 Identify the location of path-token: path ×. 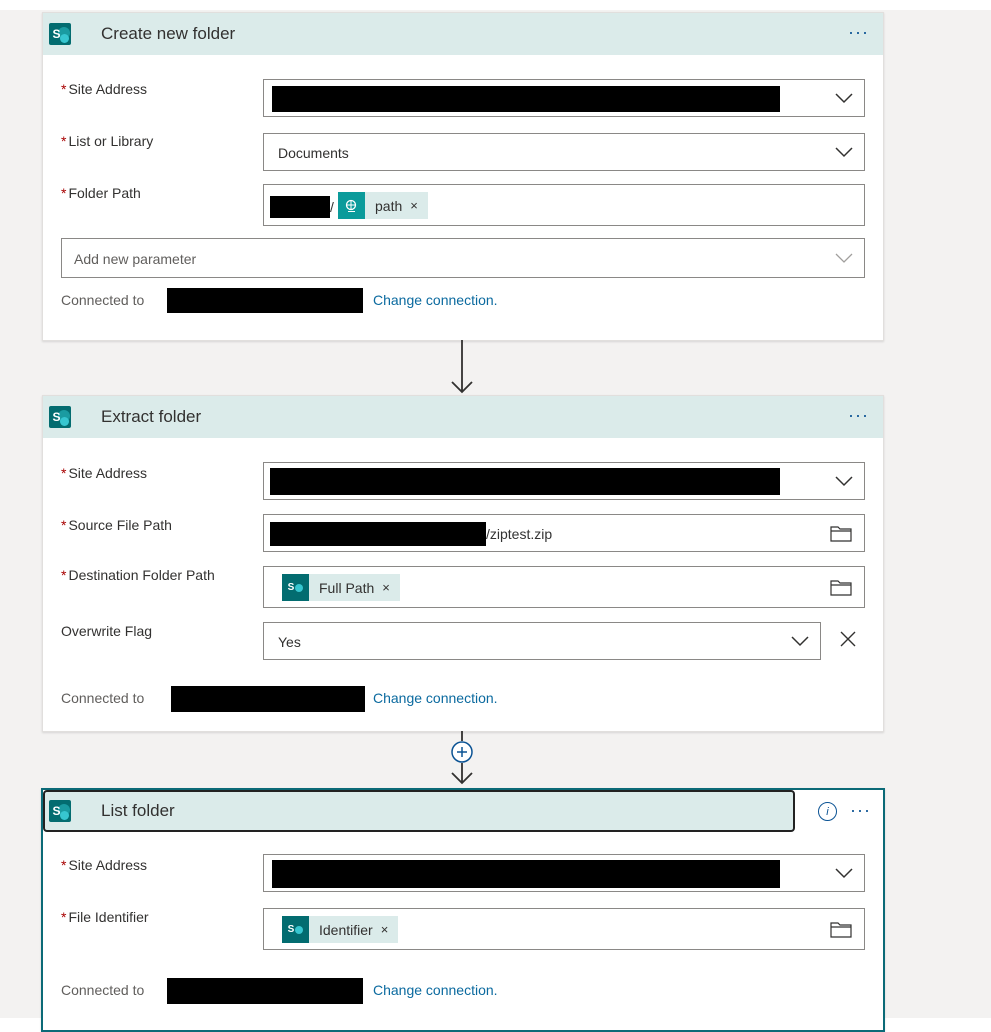
(383, 205).